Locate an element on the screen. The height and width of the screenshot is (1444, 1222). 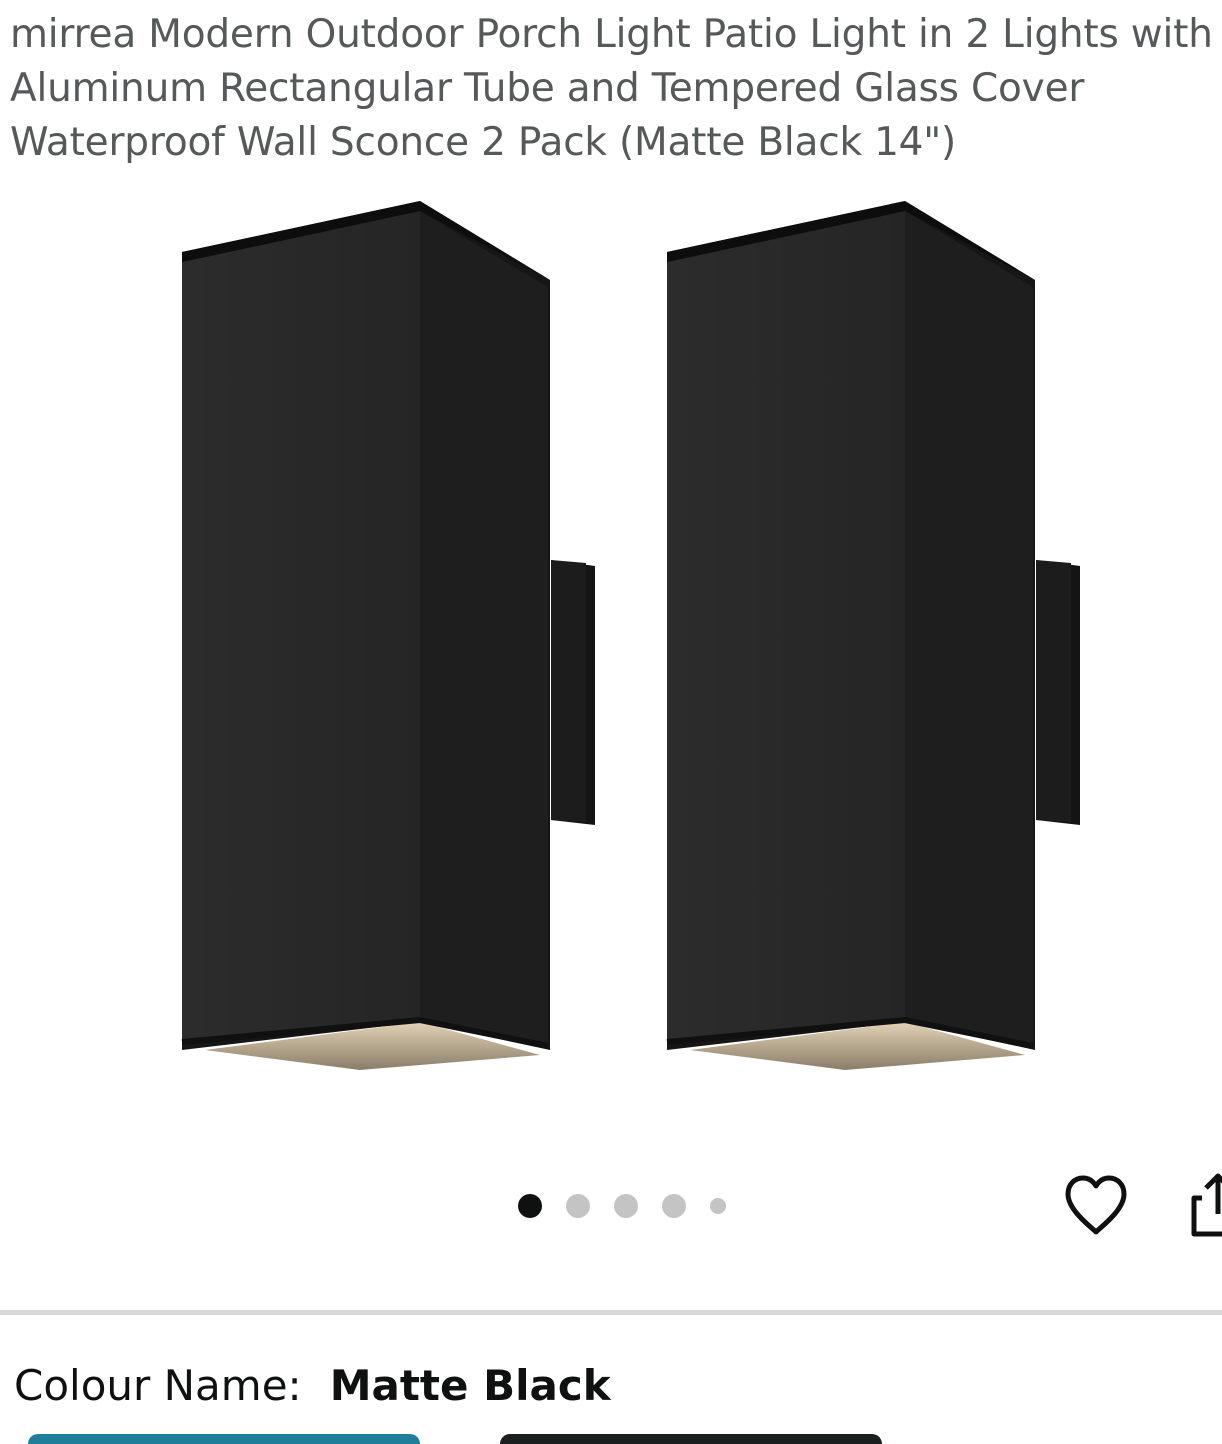
image-carousel-dots is located at coordinates (634, 1206).